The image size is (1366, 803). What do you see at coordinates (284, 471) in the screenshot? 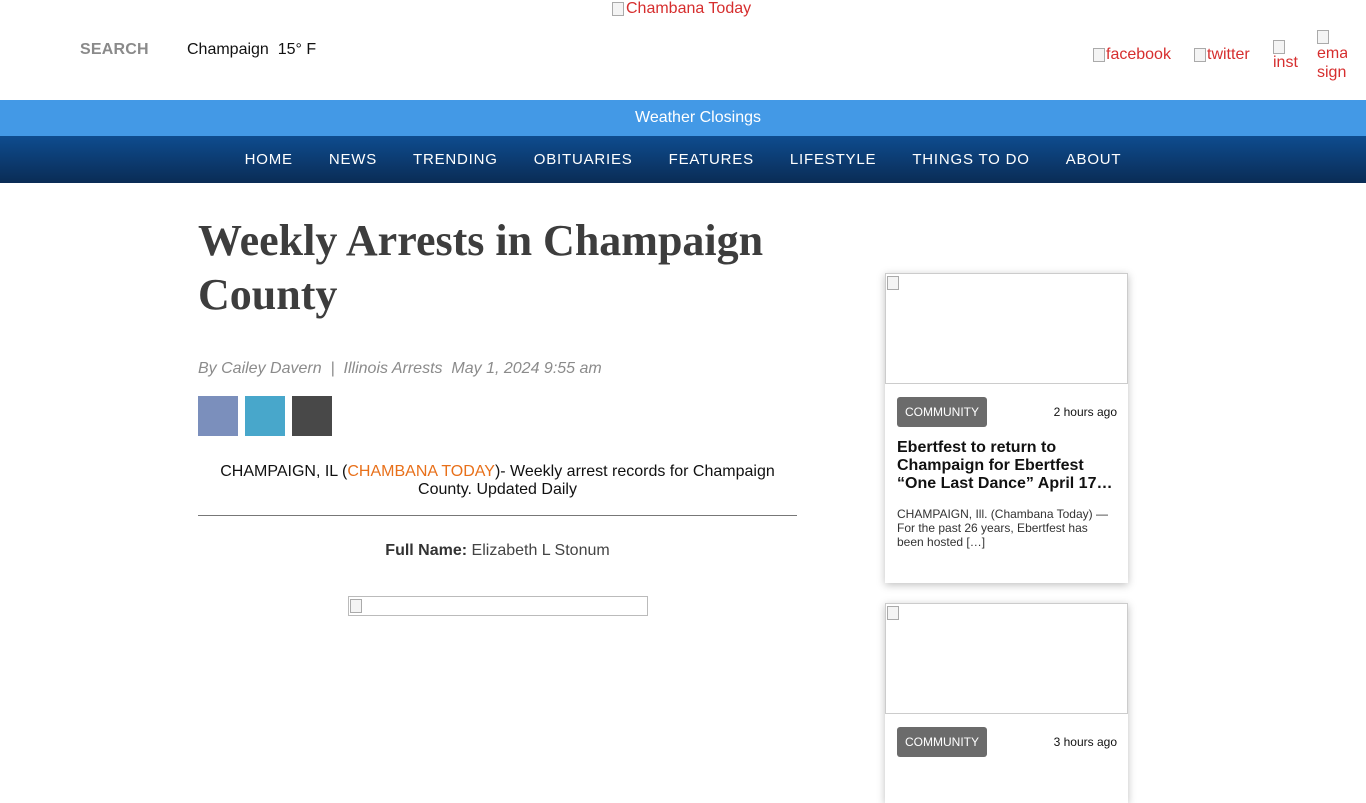
I see `intro-prefix: CHAMPAIGN, IL (` at bounding box center [284, 471].